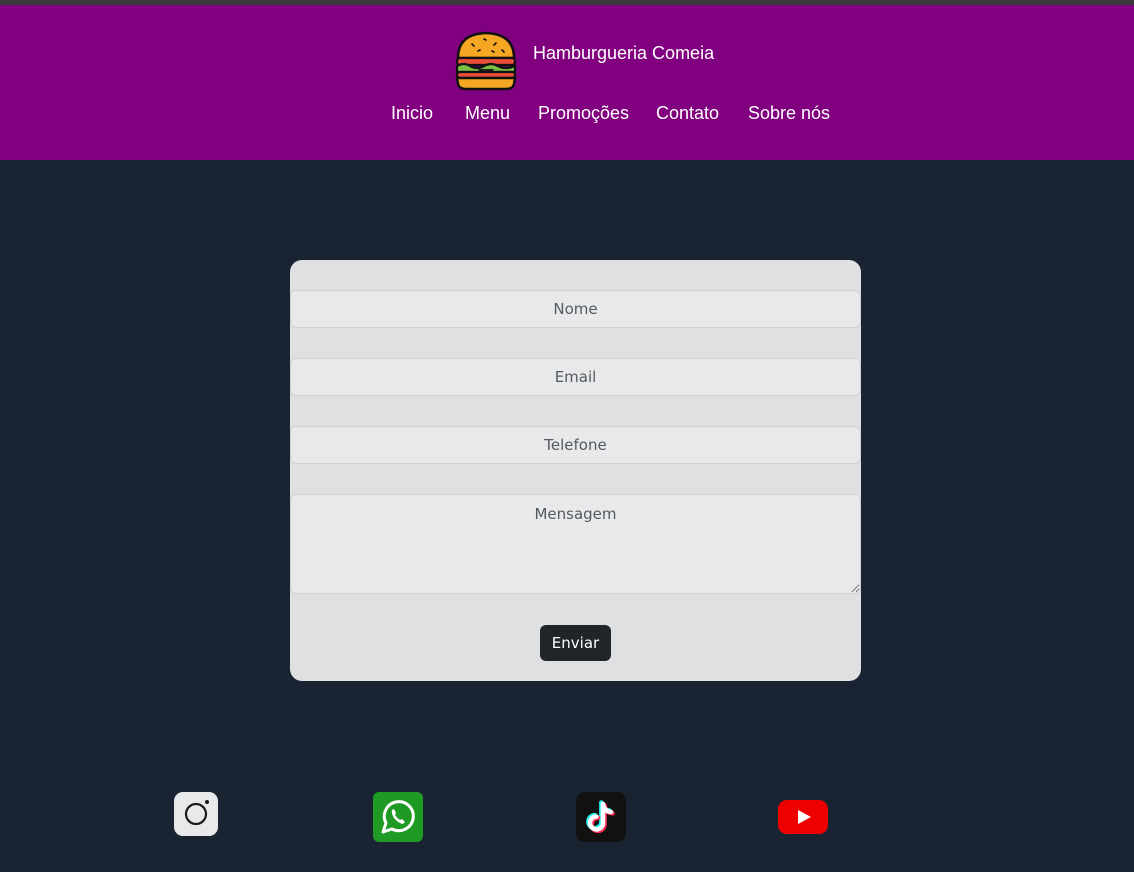  I want to click on send-button: Enviar, so click(575, 643).